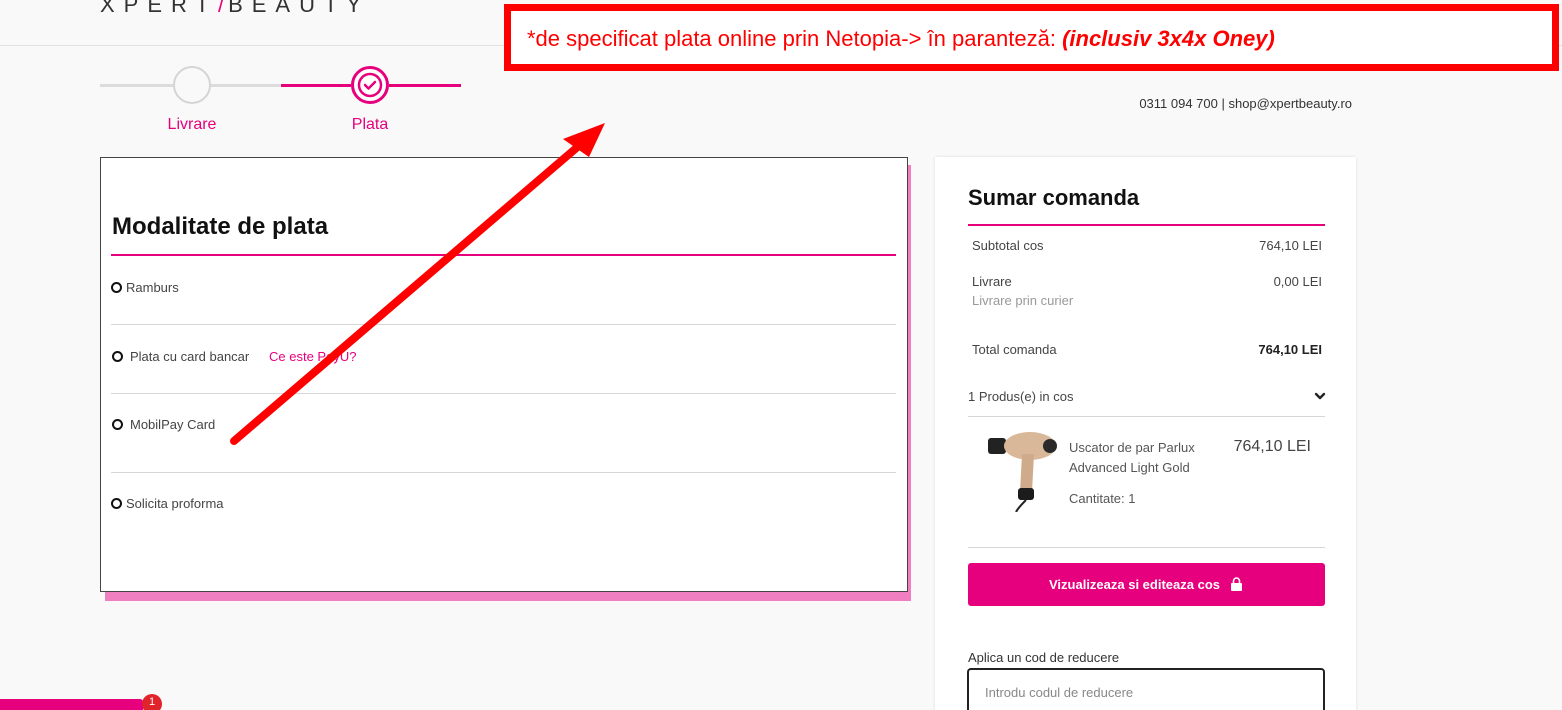  I want to click on total-value: 764,10 LEI, so click(1290, 349).